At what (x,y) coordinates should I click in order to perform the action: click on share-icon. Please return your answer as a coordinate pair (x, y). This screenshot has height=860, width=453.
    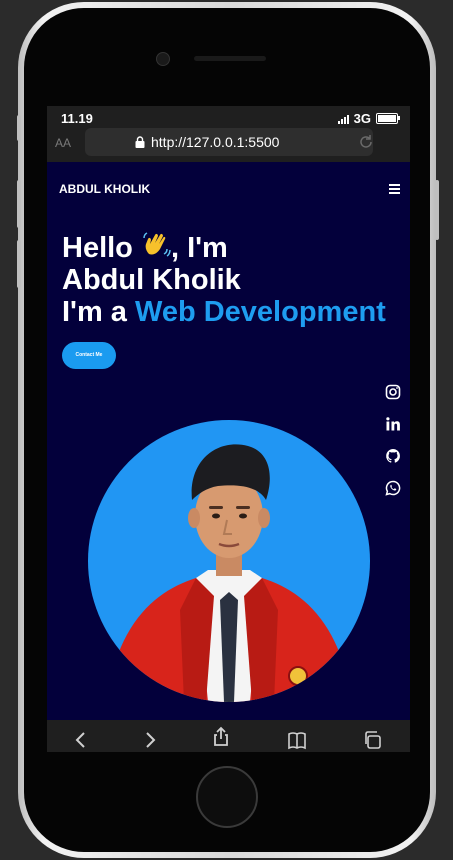
    Looking at the image, I should click on (221, 736).